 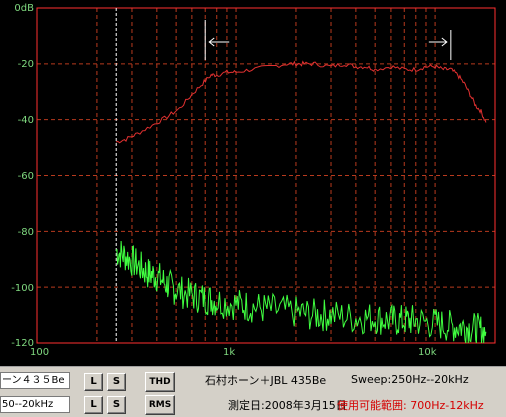 I want to click on ytick-0: 0dB, so click(x=24, y=8).